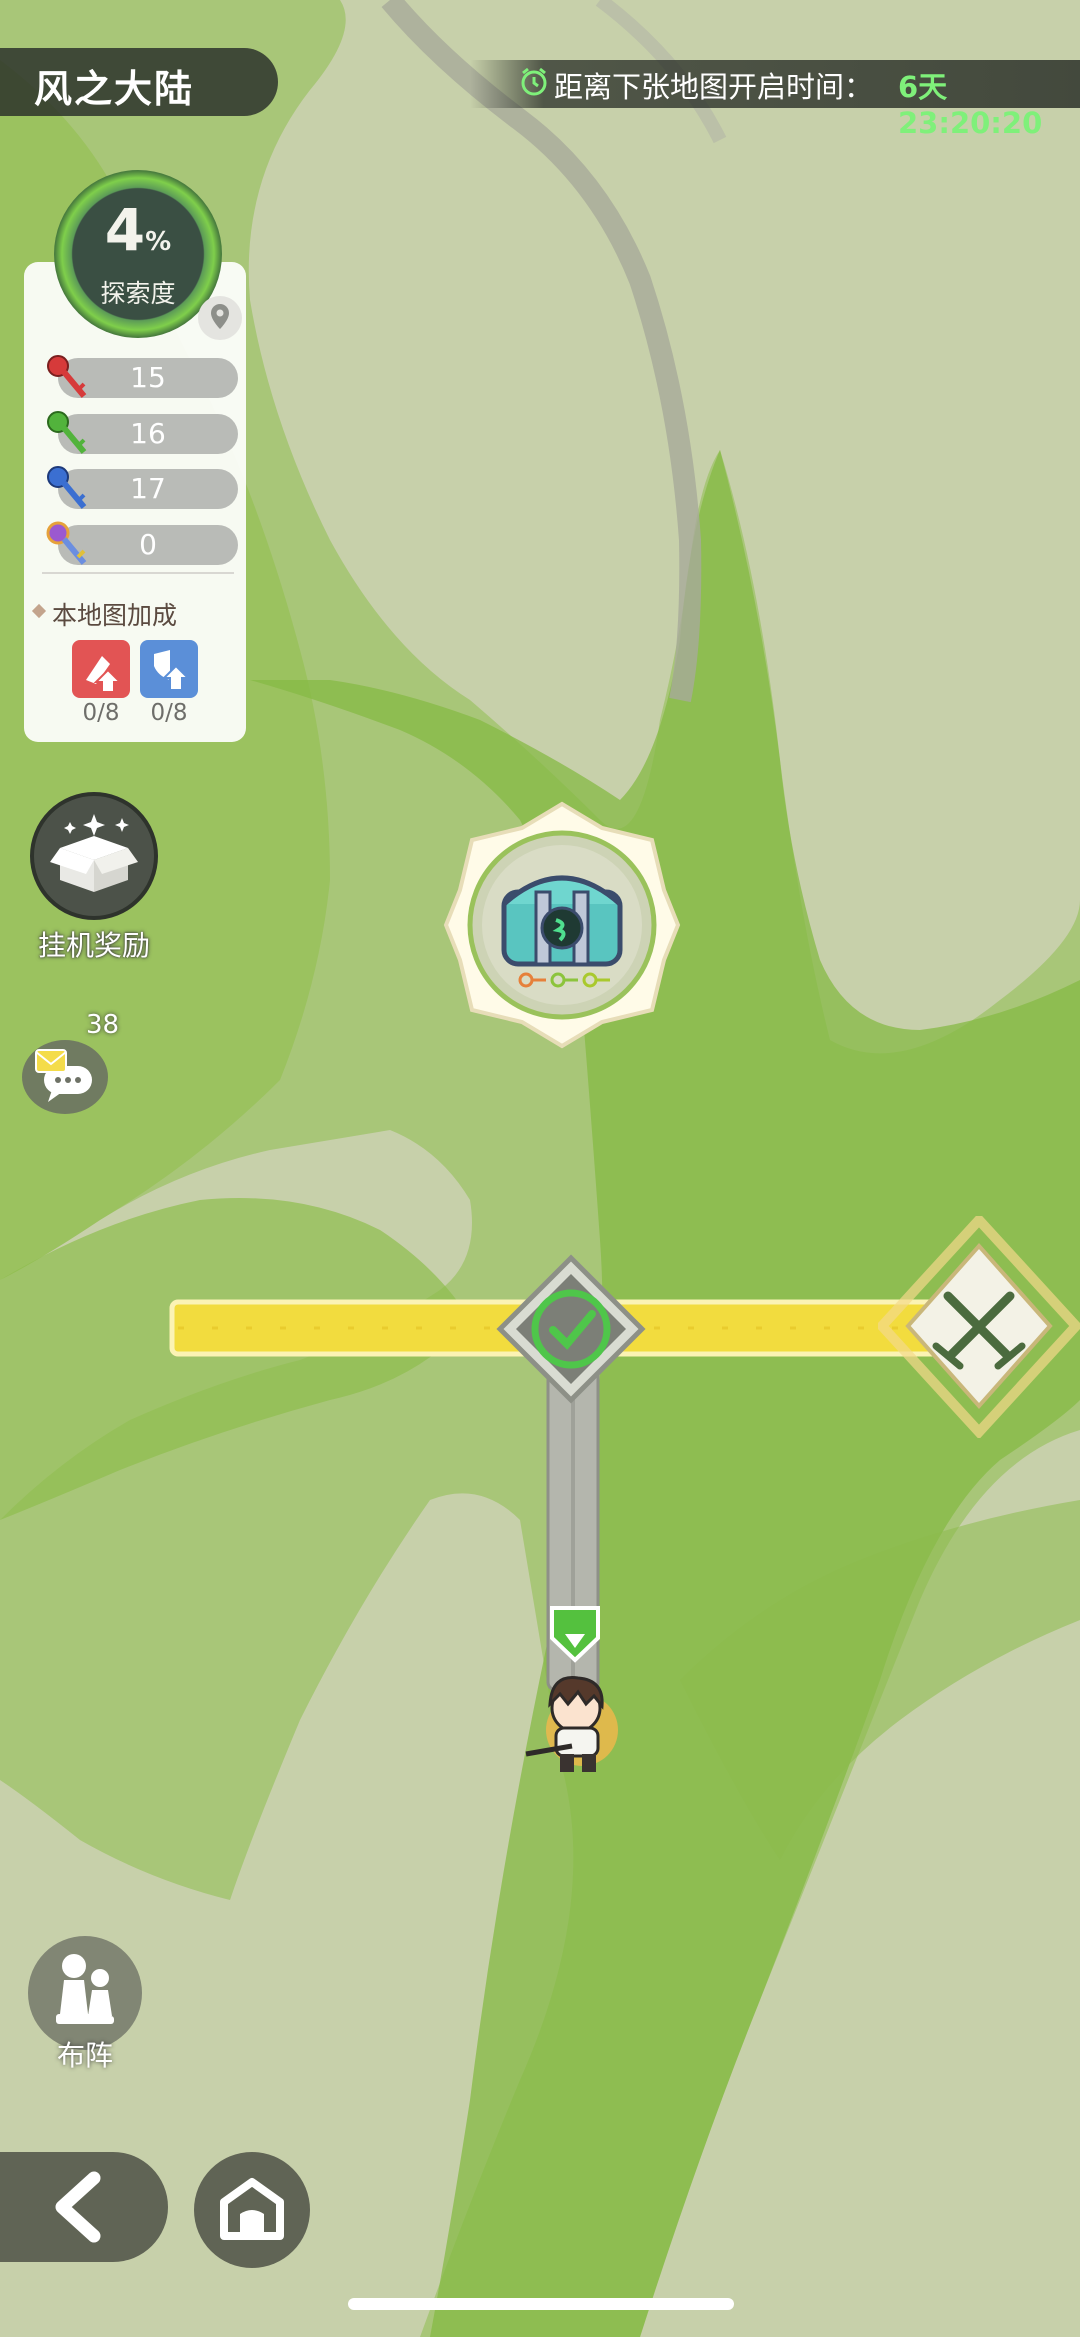 Image resolution: width=1080 pixels, height=2337 pixels. I want to click on idle-reward-button, so click(94, 856).